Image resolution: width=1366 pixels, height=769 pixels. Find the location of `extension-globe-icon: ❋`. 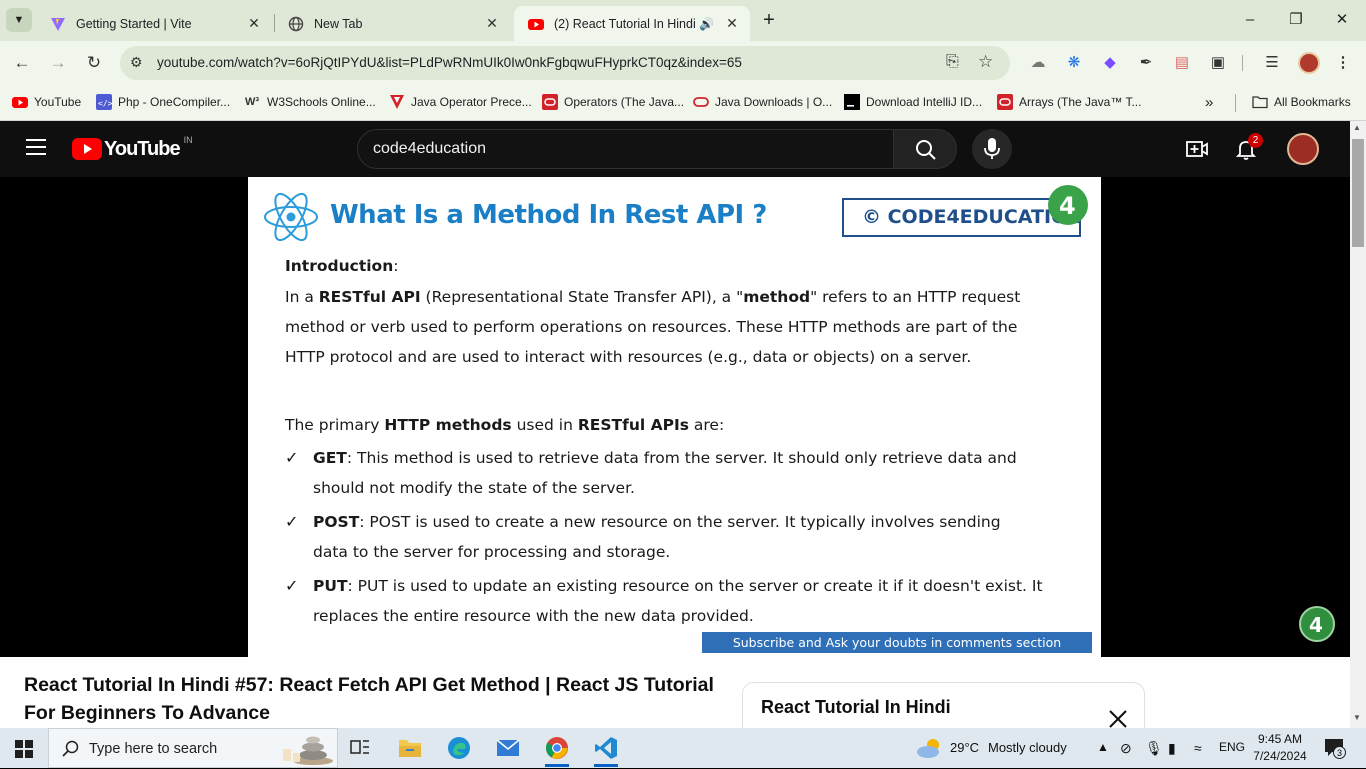

extension-globe-icon: ❋ is located at coordinates (1074, 63).